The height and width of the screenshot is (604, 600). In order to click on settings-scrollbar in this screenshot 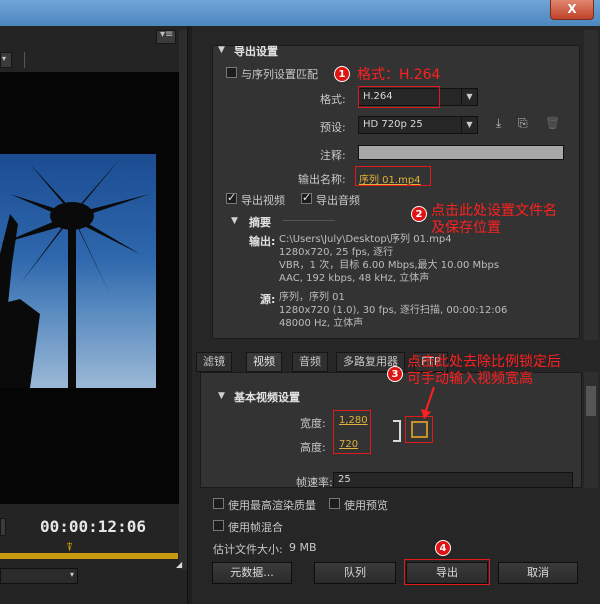, I will do `click(591, 185)`.